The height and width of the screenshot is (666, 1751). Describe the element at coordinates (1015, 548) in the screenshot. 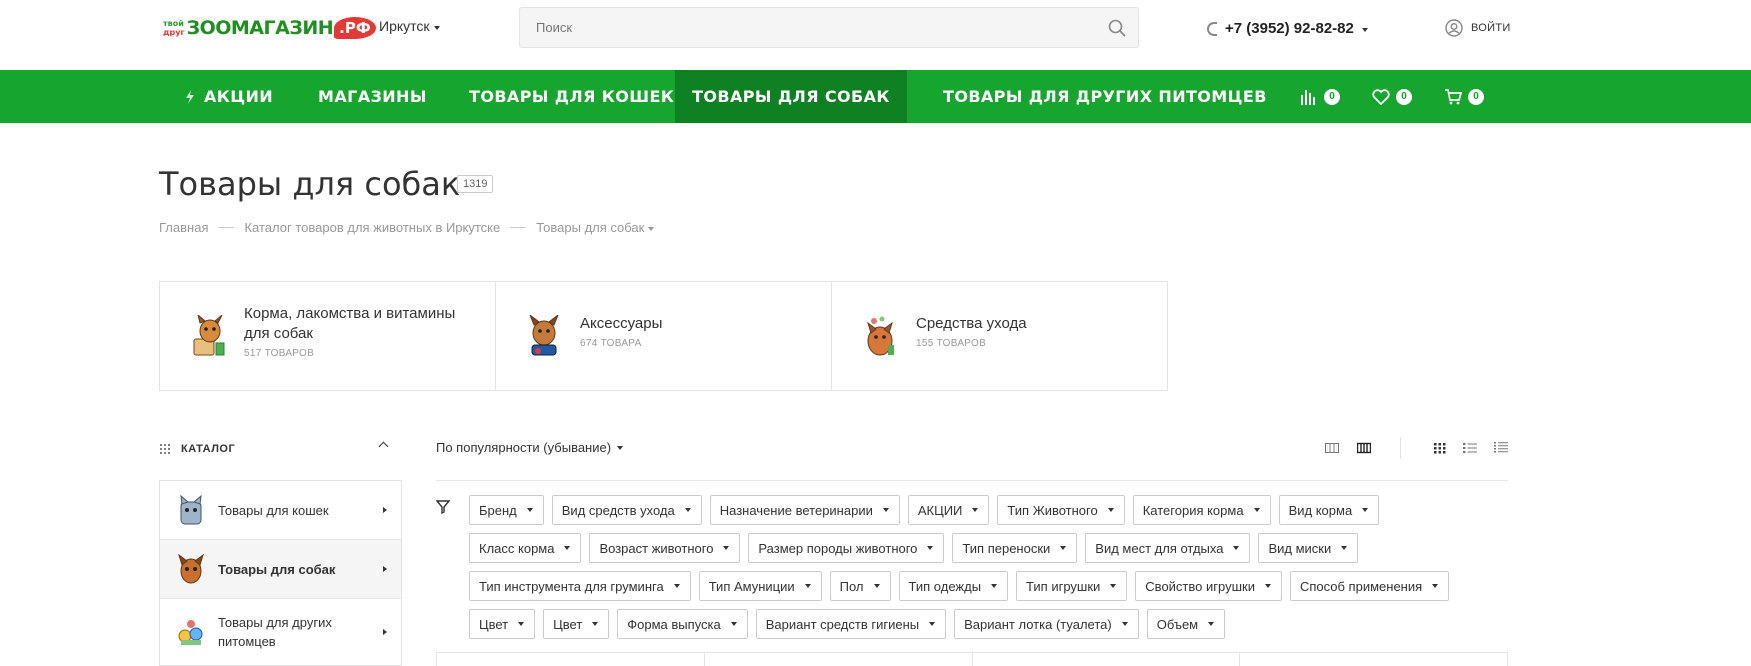

I see `filter-chip: Тип переноски` at that location.